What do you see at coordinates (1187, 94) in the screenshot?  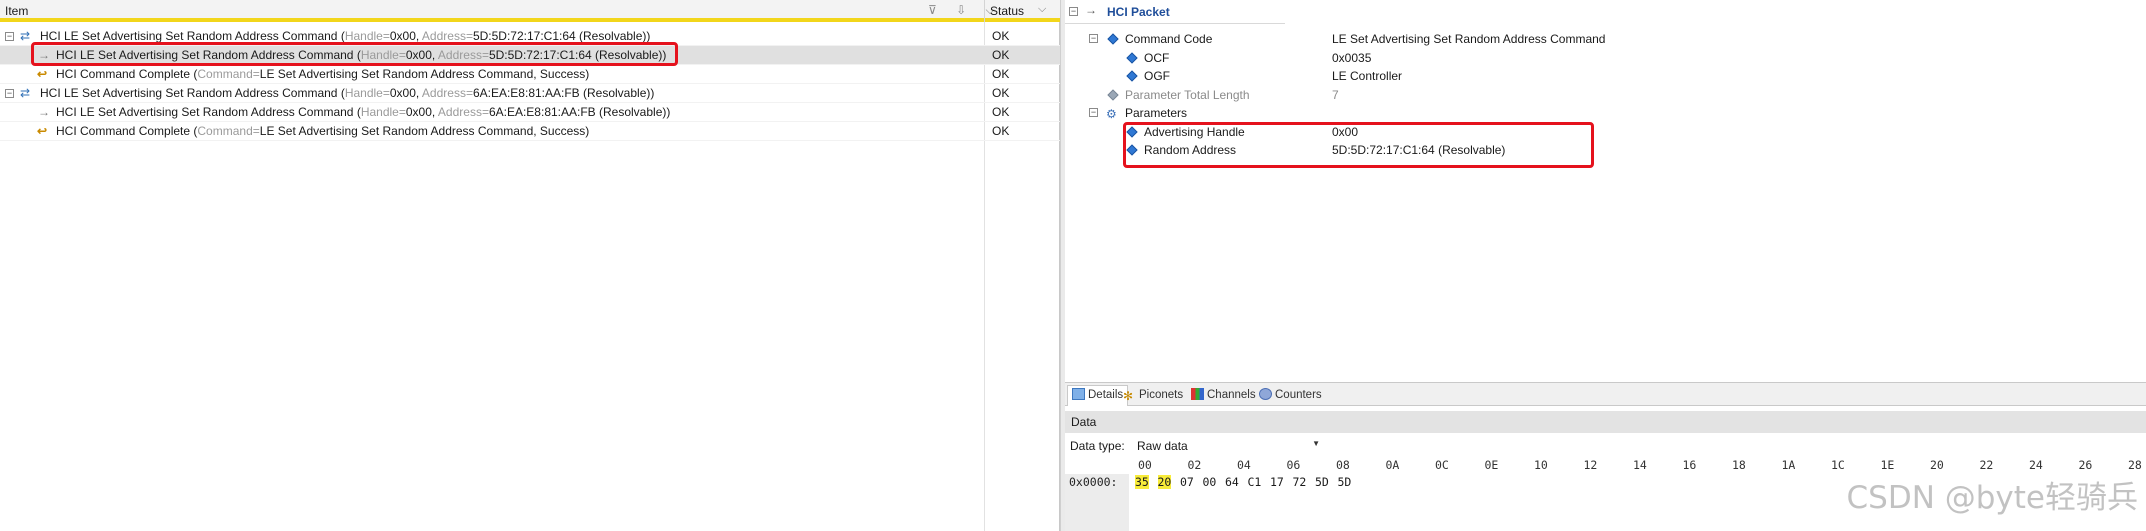 I see `field-label: Parameter Total Length` at bounding box center [1187, 94].